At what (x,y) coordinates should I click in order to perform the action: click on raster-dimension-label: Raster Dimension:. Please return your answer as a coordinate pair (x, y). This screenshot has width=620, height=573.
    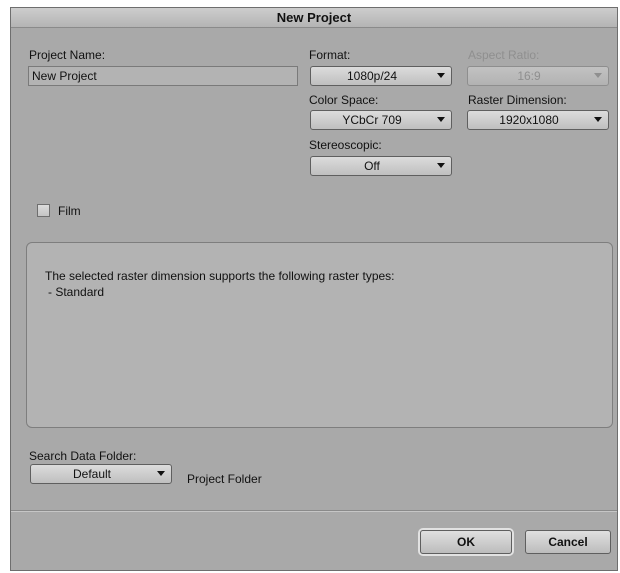
    Looking at the image, I should click on (517, 100).